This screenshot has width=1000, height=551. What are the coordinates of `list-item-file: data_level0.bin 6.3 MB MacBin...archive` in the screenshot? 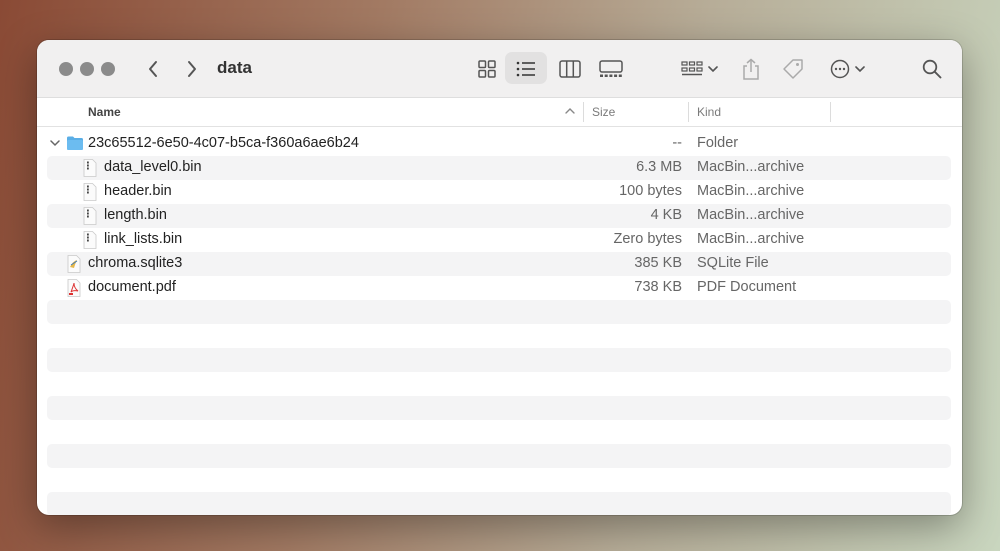 It's located at (499, 168).